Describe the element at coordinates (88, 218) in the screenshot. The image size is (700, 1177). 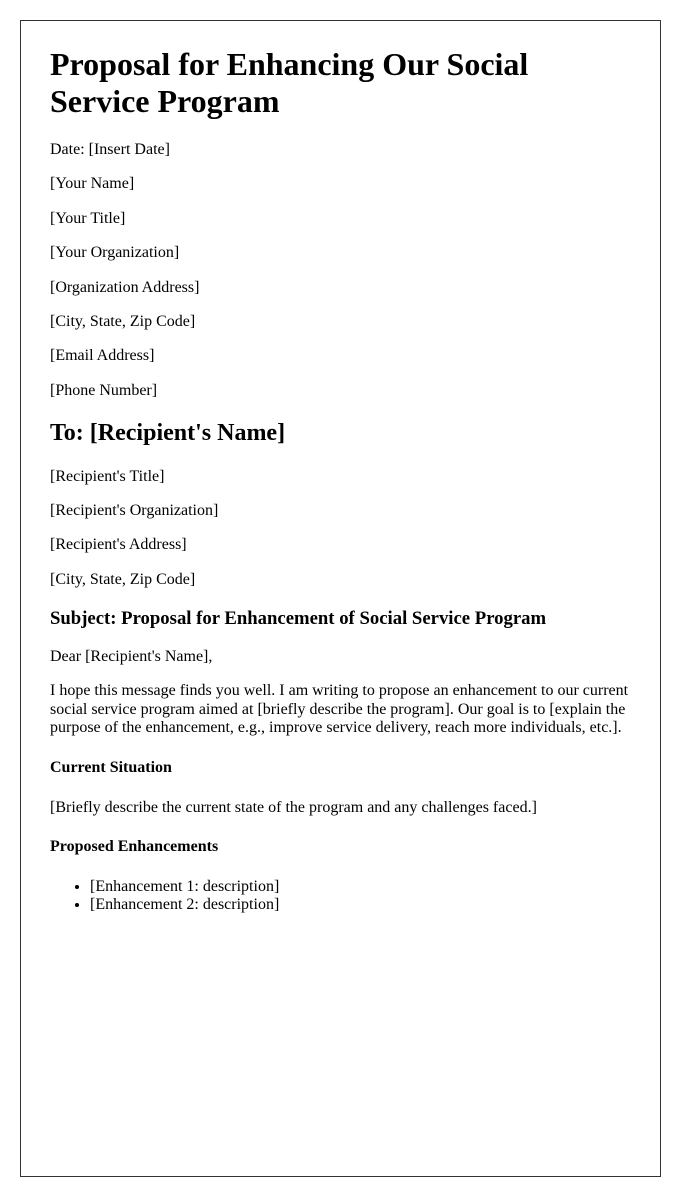
I see `sender-title: [Your Title]` at that location.